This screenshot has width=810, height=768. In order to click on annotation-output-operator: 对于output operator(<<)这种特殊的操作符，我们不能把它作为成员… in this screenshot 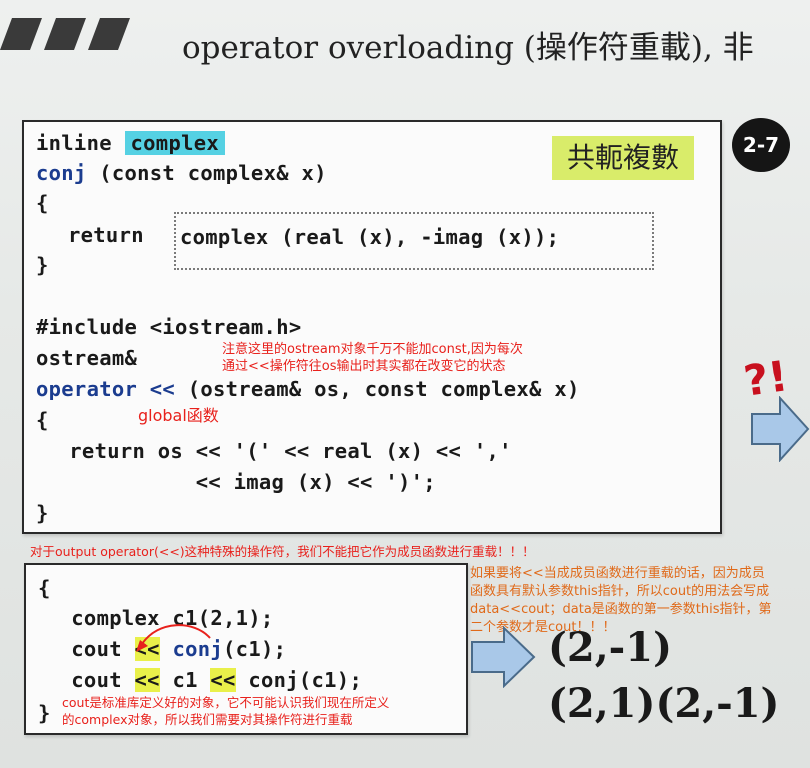, I will do `click(282, 551)`.